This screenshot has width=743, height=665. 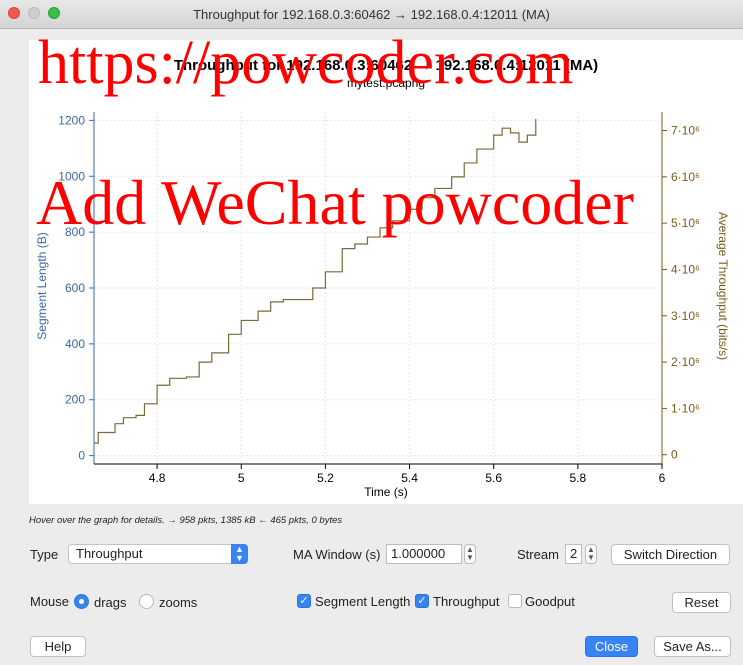 I want to click on drags-label: drags, so click(x=110, y=602).